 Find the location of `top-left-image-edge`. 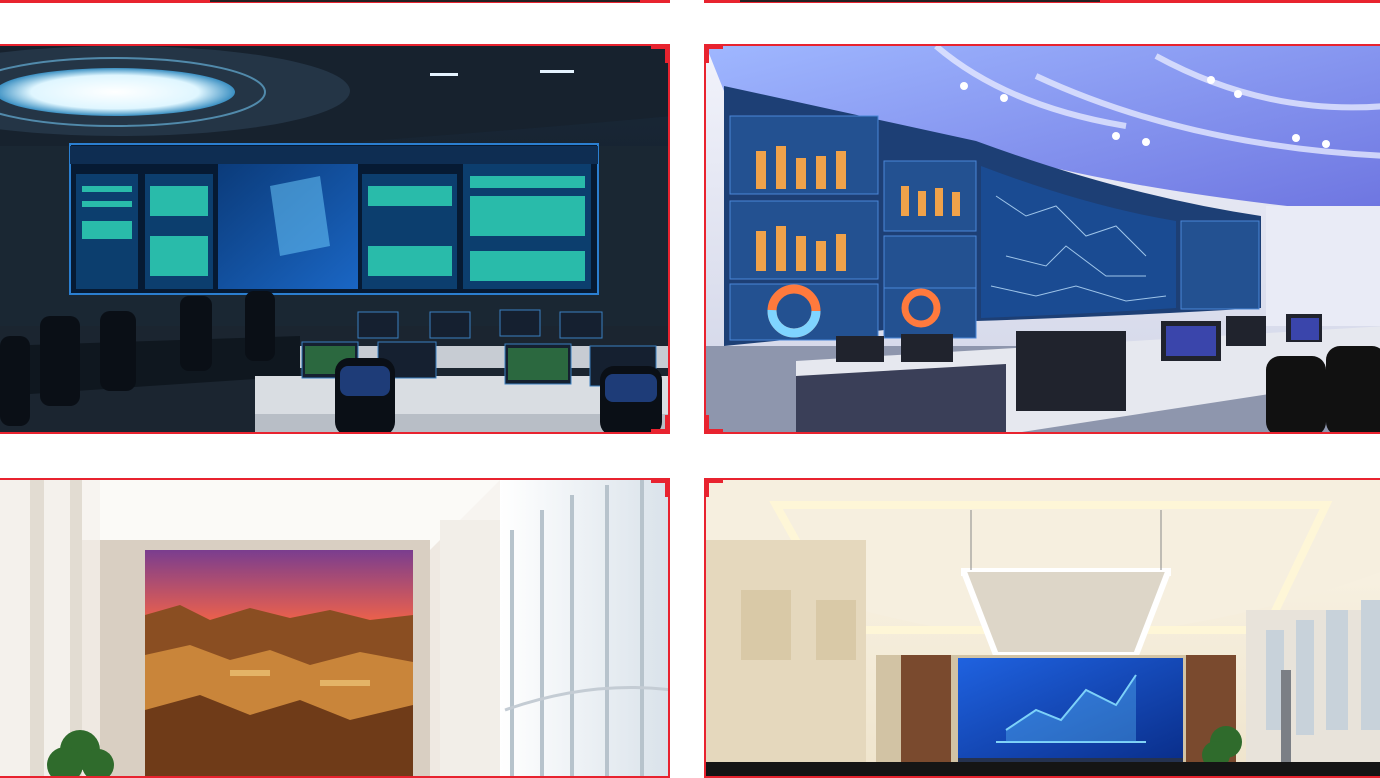

top-left-image-edge is located at coordinates (425, 1).